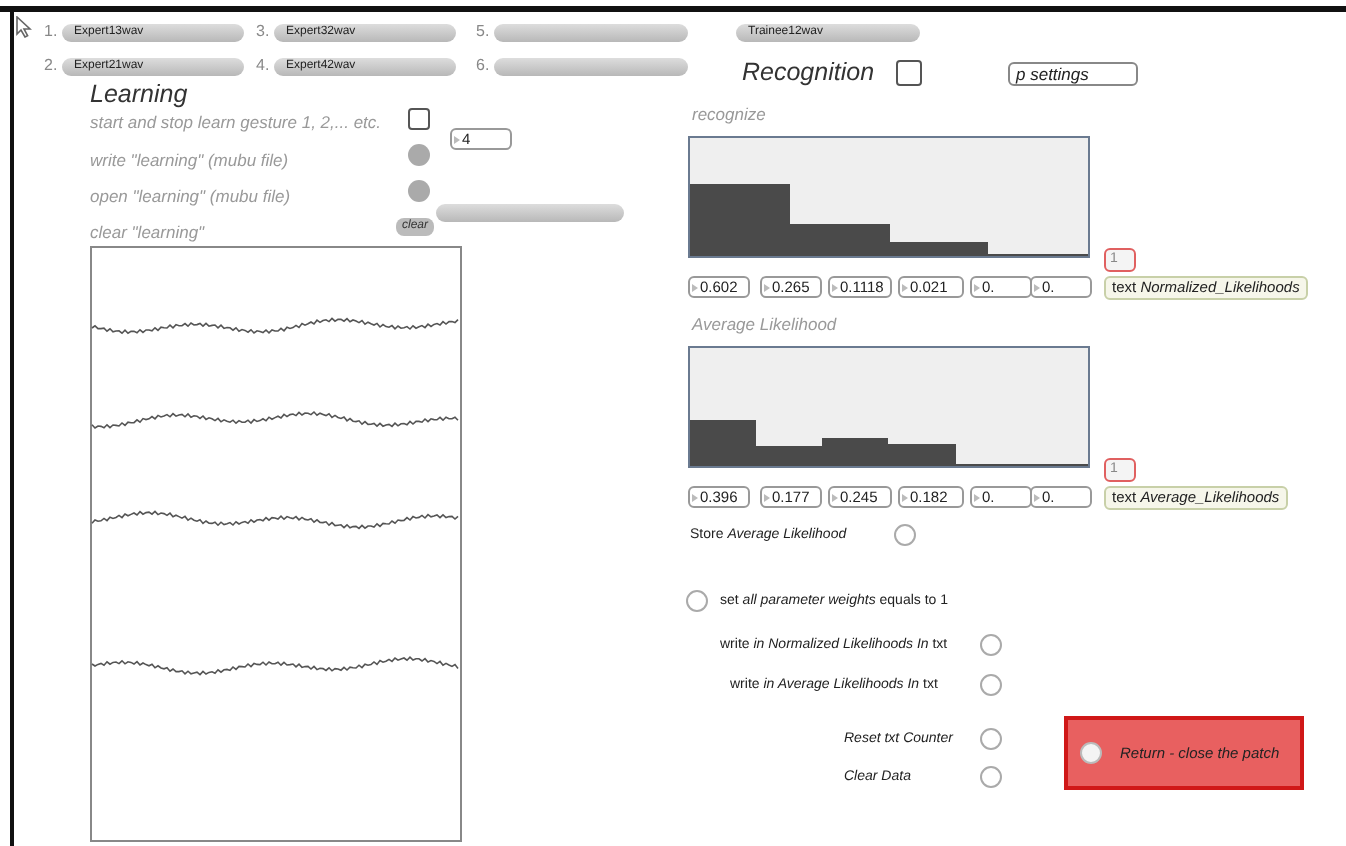 The width and height of the screenshot is (1346, 846). What do you see at coordinates (24, 27) in the screenshot?
I see `cursor-icon` at bounding box center [24, 27].